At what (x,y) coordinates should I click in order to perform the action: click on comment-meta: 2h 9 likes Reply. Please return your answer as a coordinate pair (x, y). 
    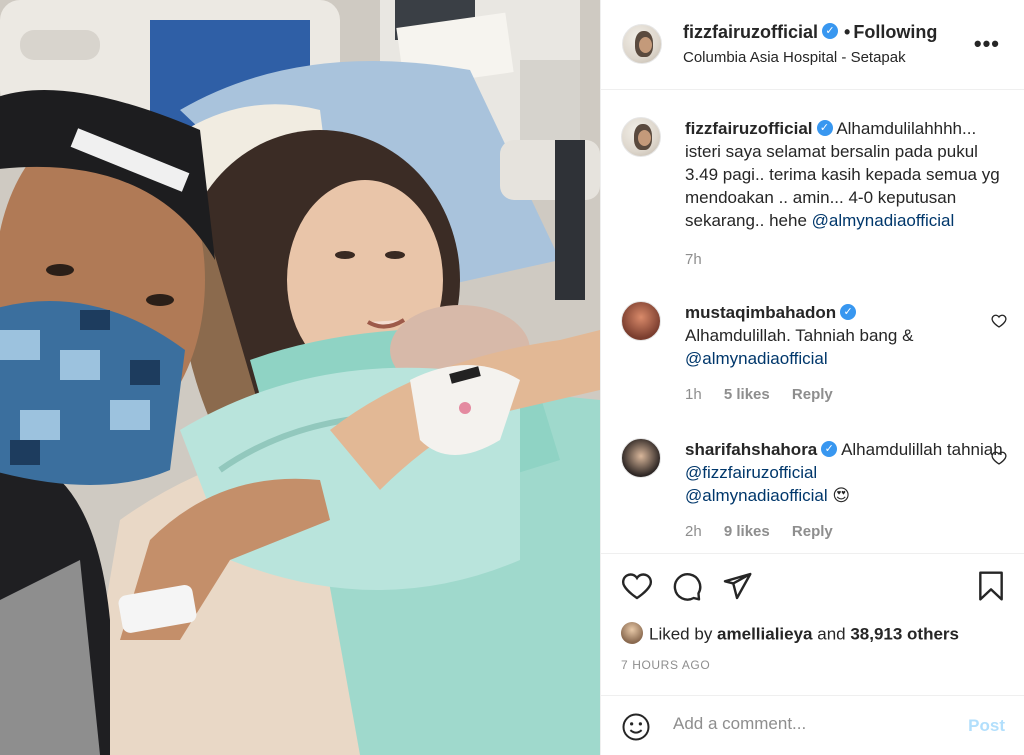
    Looking at the image, I should click on (768, 531).